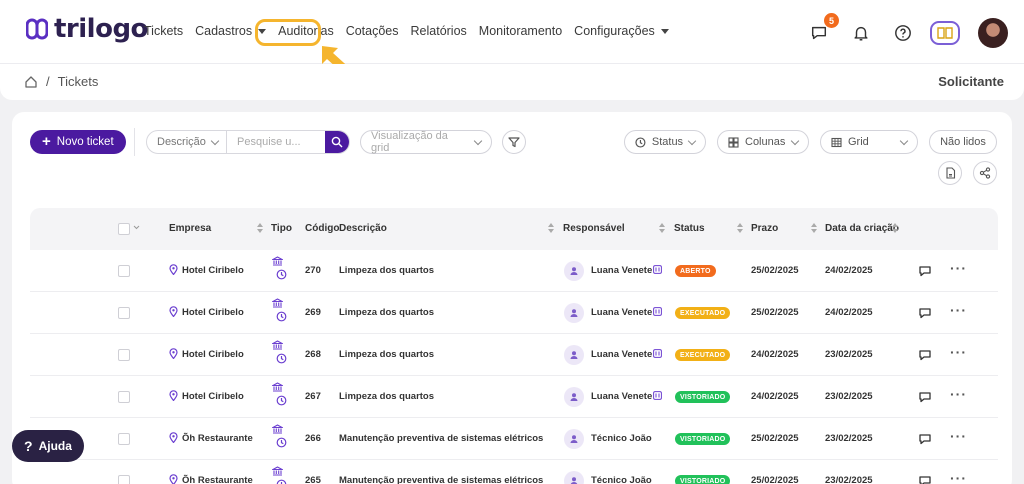  I want to click on cell-prazo: 24/02/2025, so click(775, 396).